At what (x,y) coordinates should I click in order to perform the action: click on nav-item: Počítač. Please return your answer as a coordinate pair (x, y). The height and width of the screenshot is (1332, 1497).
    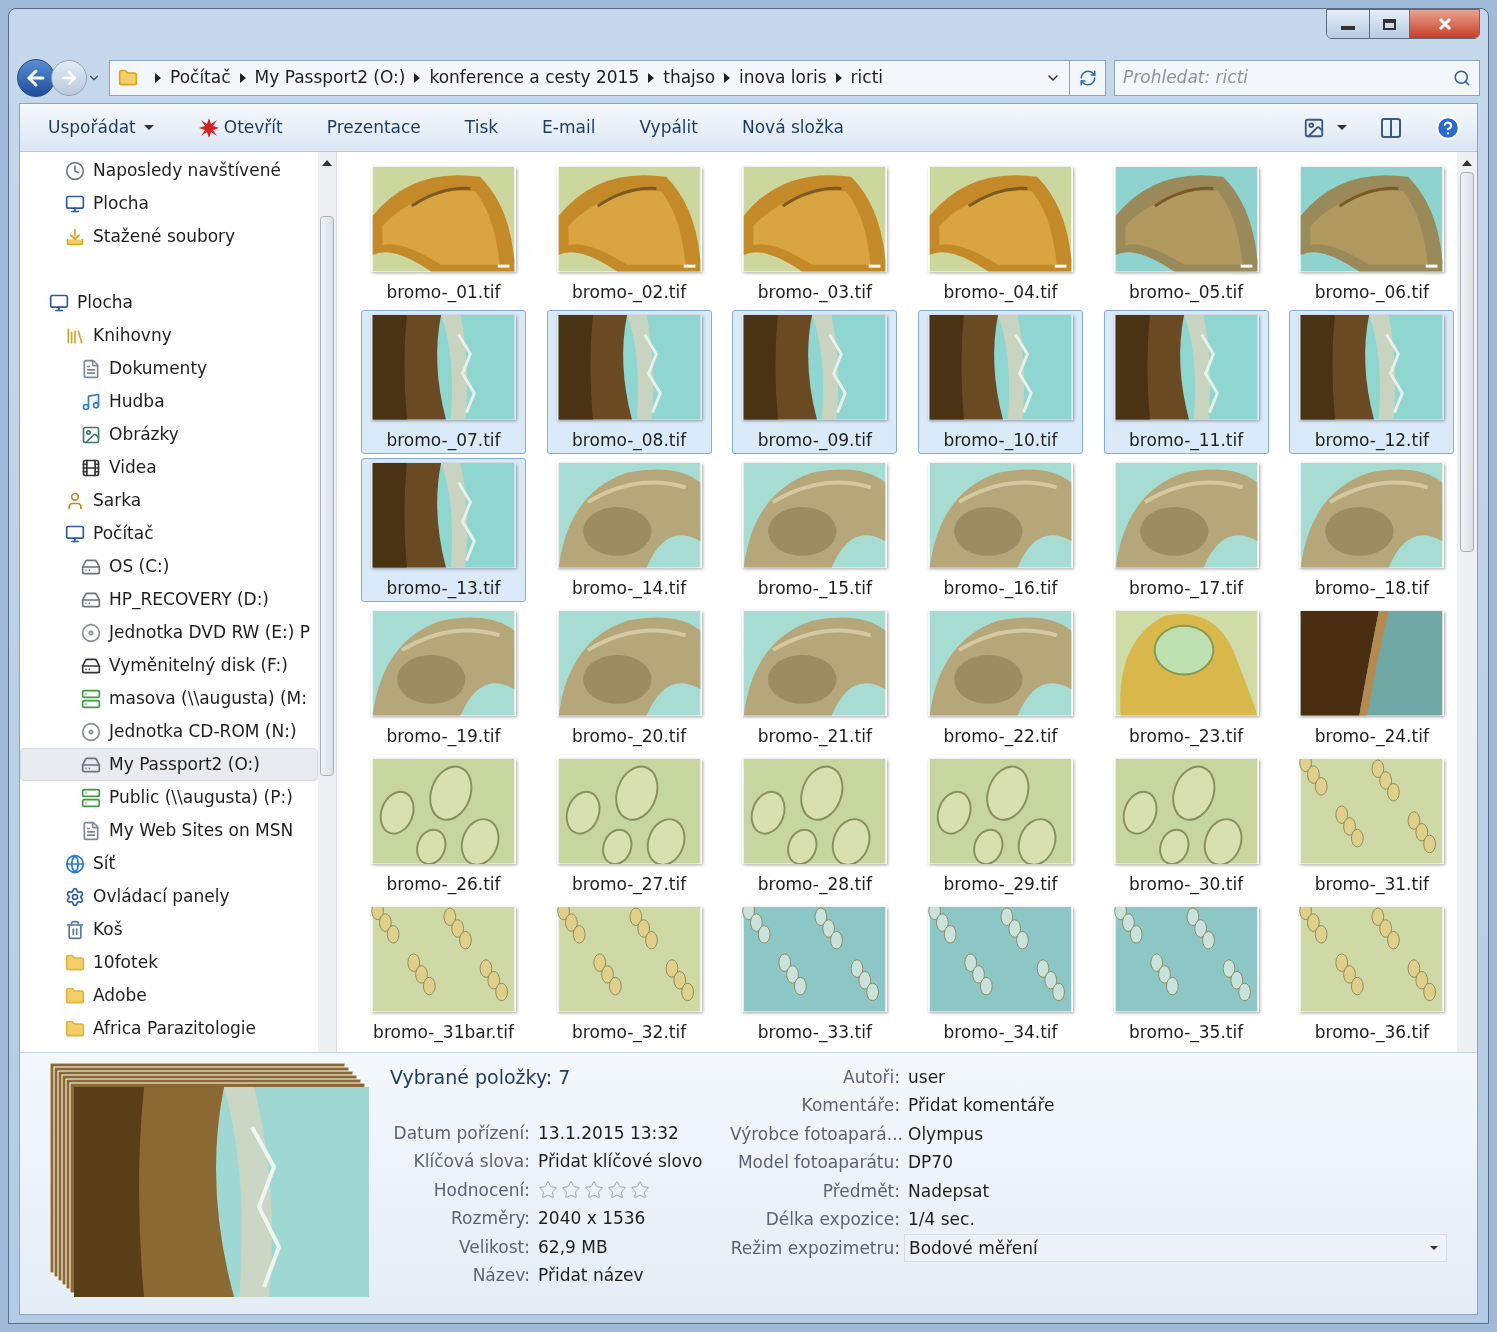
    Looking at the image, I should click on (169, 533).